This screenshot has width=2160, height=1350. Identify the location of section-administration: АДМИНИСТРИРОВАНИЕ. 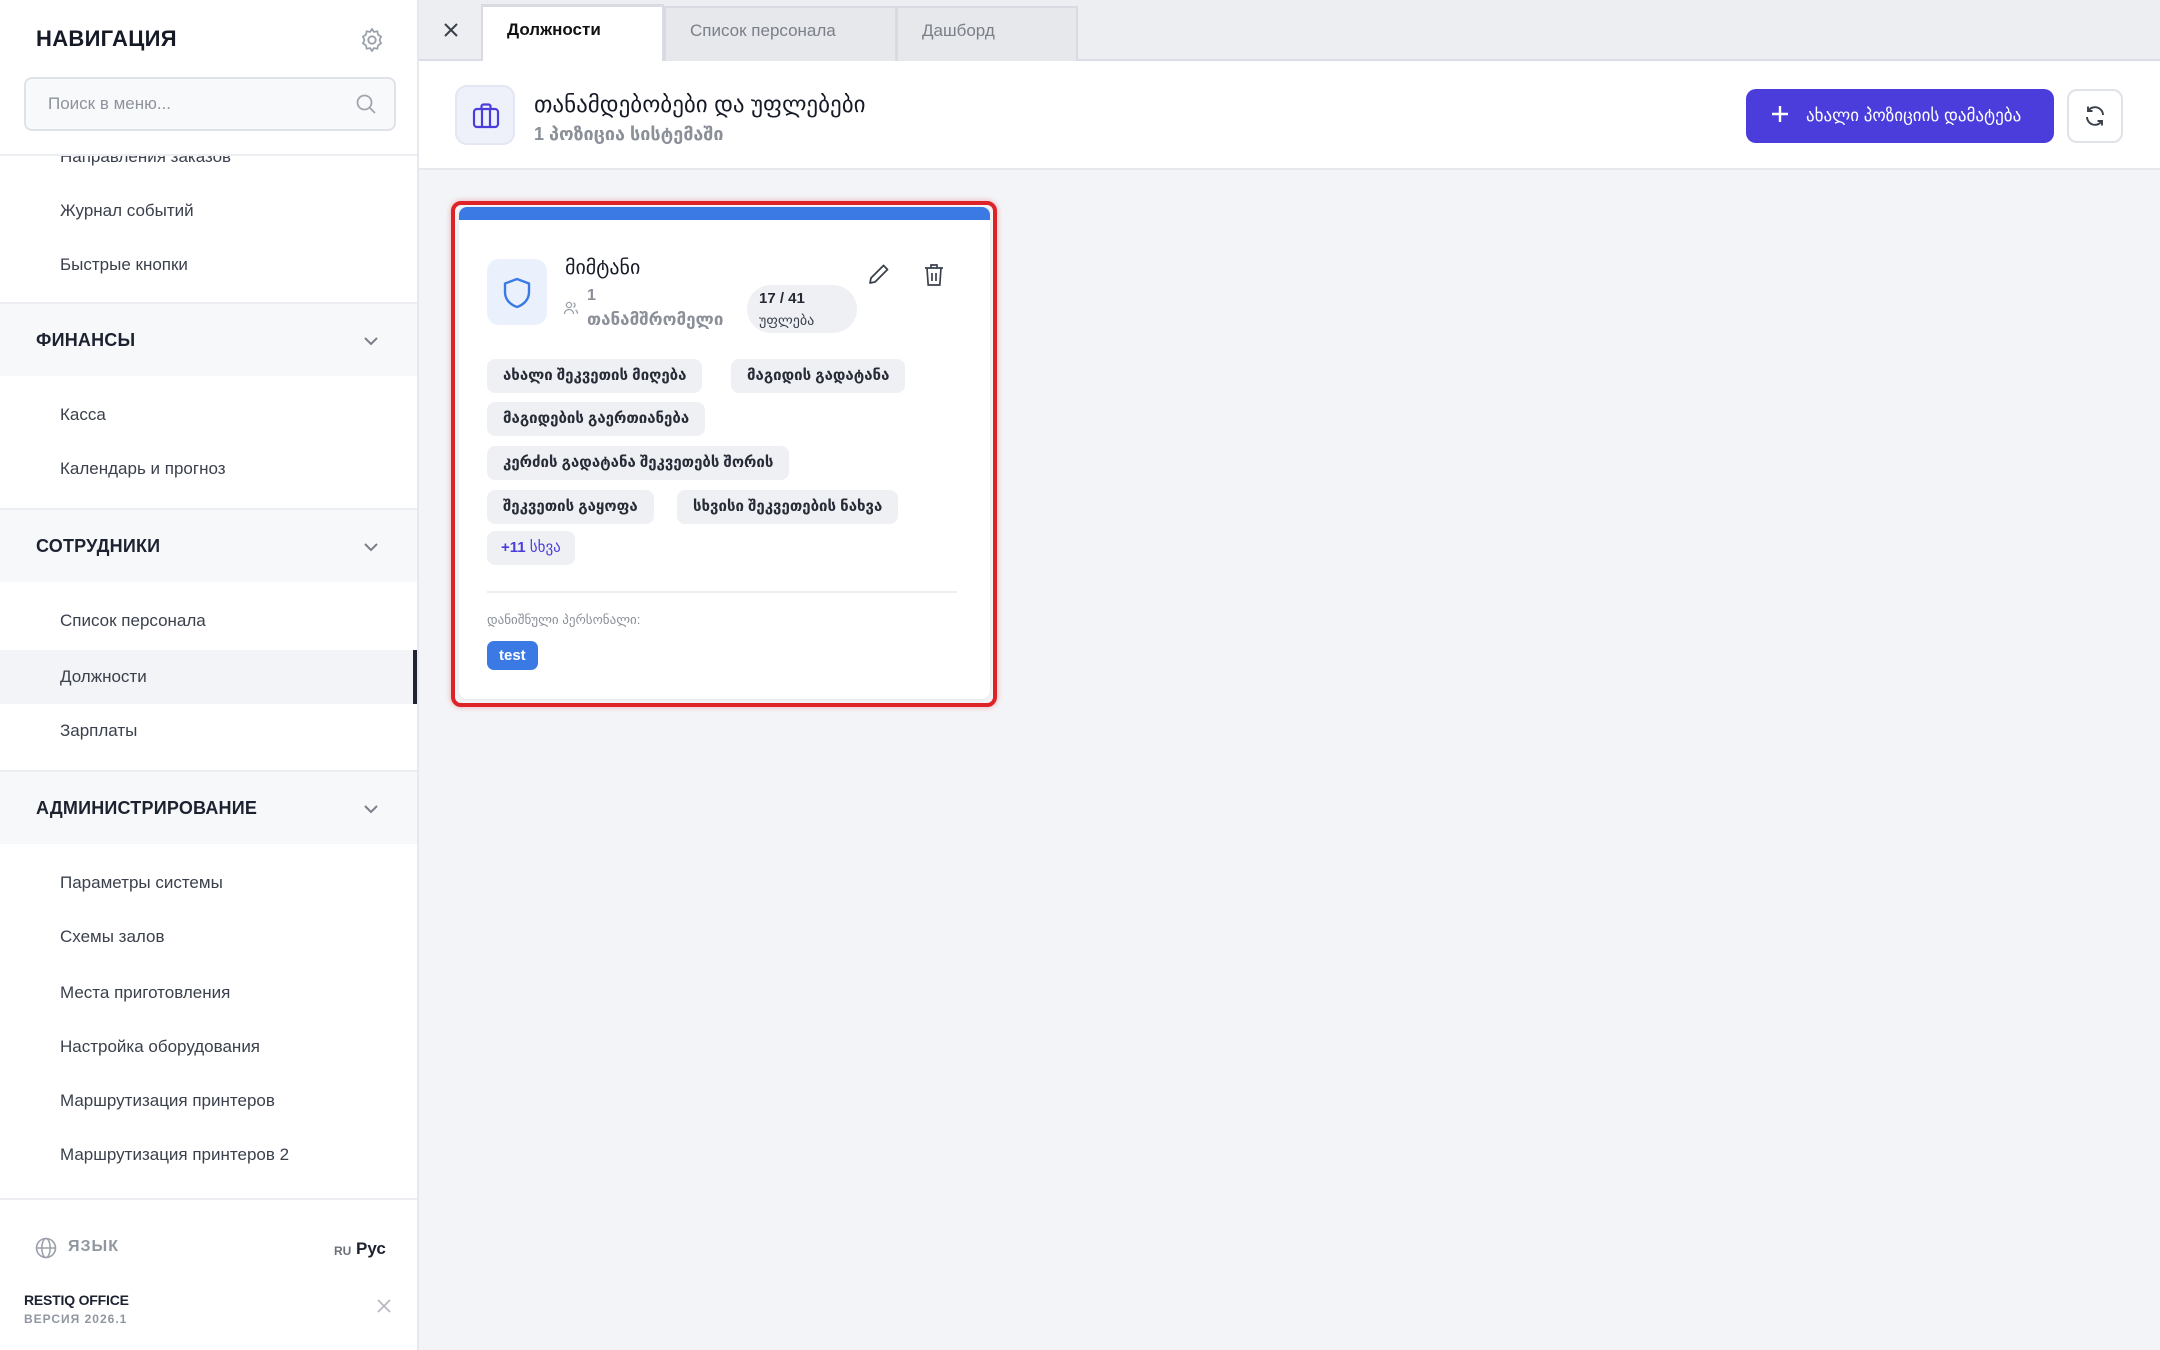
(208, 807).